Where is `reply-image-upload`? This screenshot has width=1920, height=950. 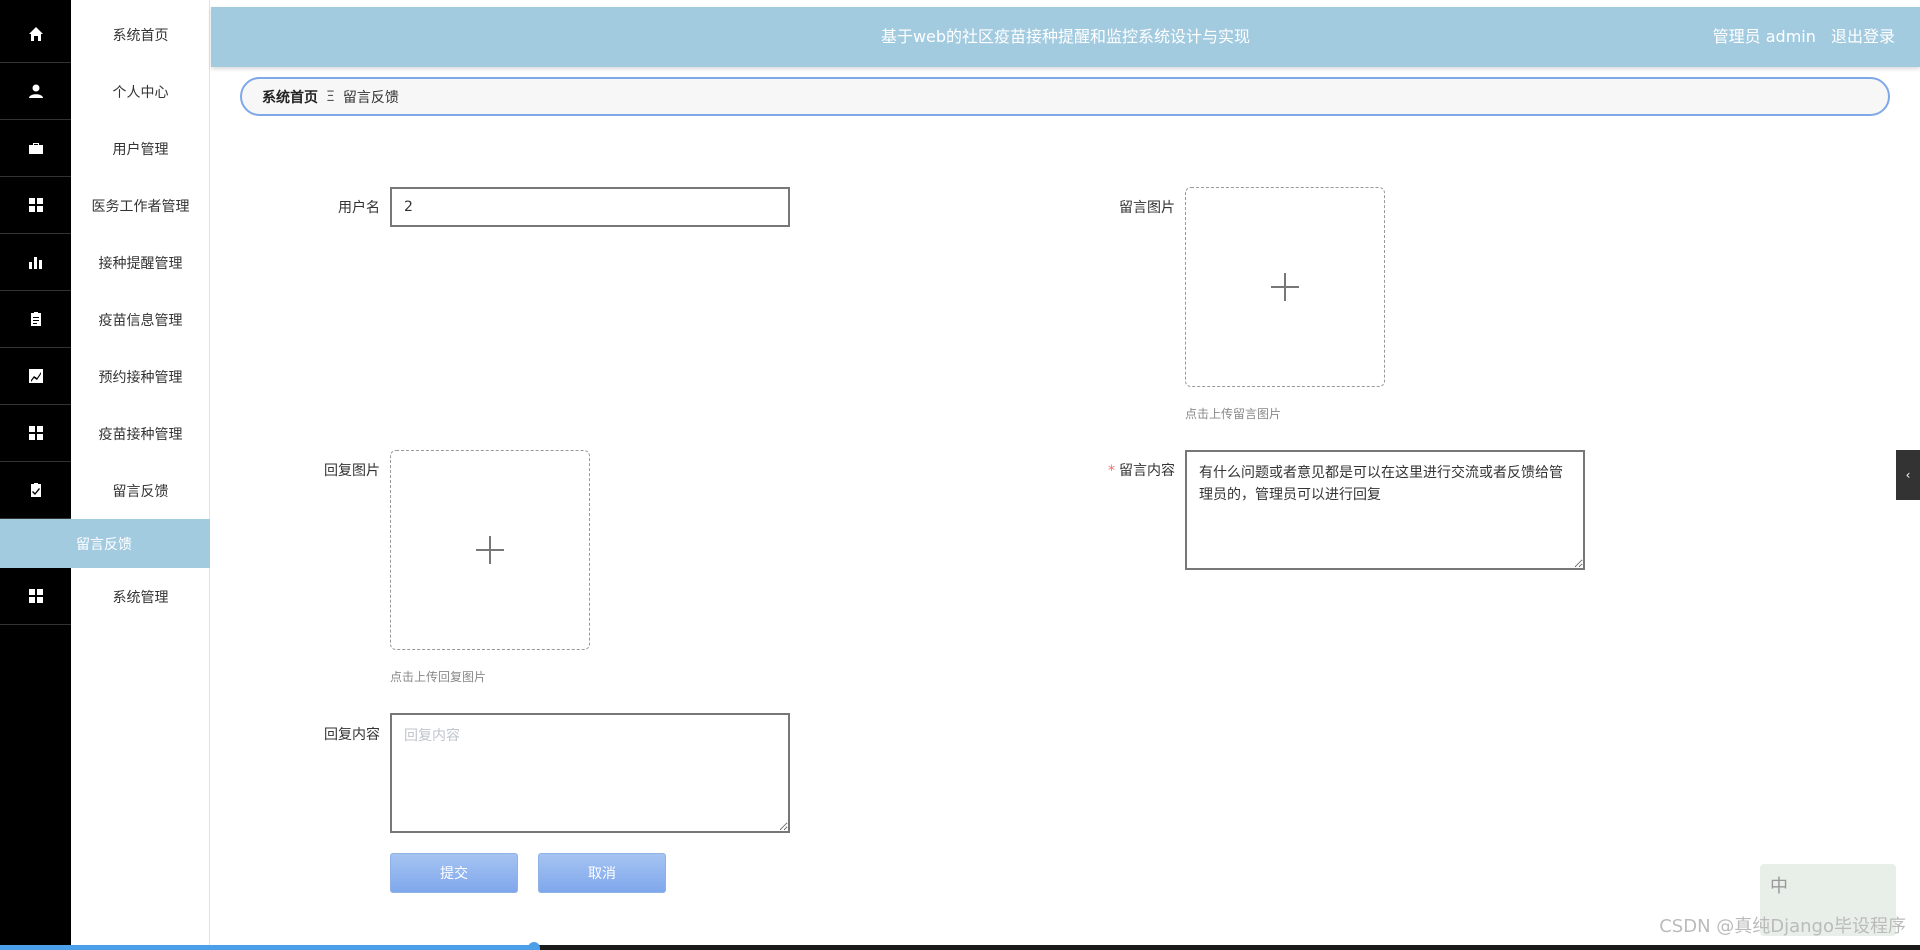 reply-image-upload is located at coordinates (490, 550).